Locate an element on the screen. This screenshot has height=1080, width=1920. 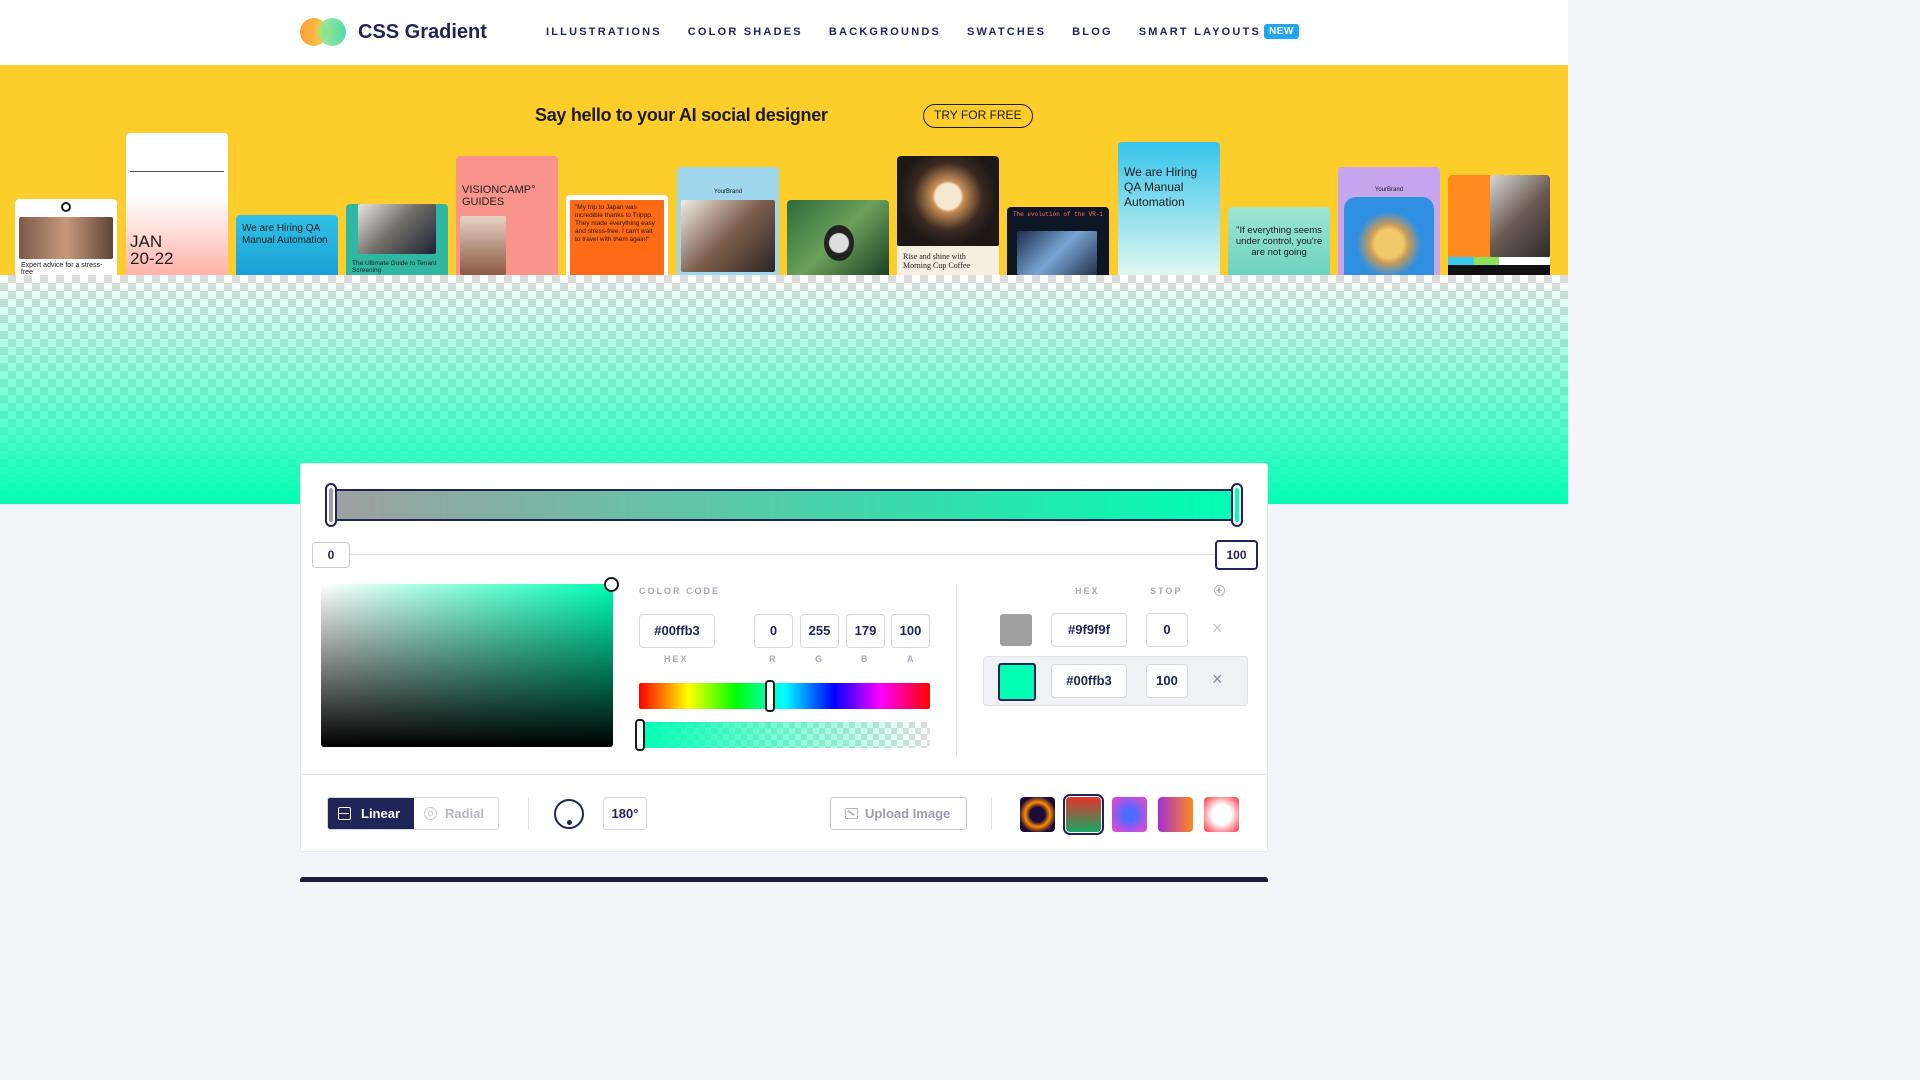
ad-try-free-button: TRY FOR FREE is located at coordinates (978, 116).